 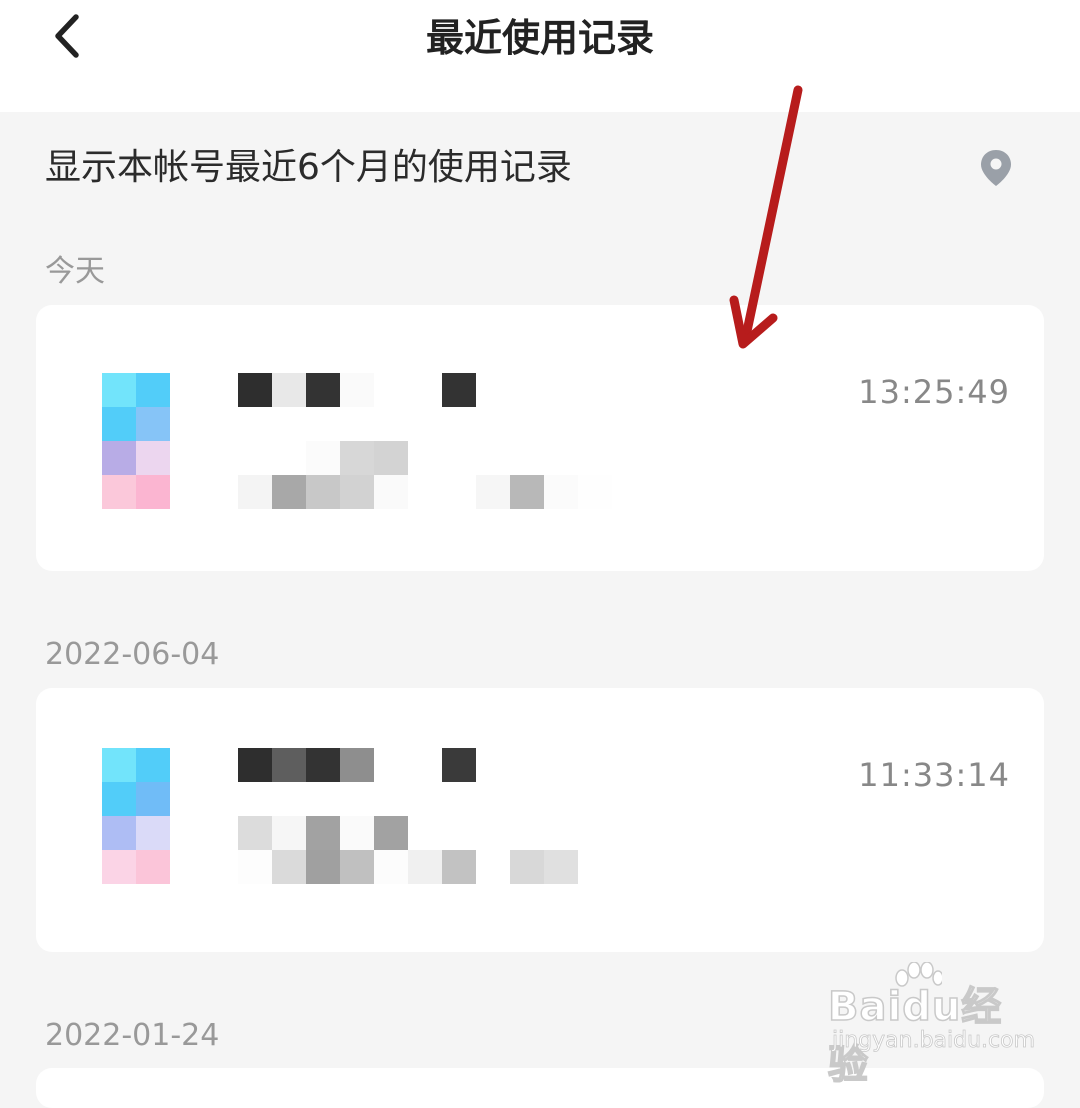 I want to click on location-pin-icon, so click(x=996, y=168).